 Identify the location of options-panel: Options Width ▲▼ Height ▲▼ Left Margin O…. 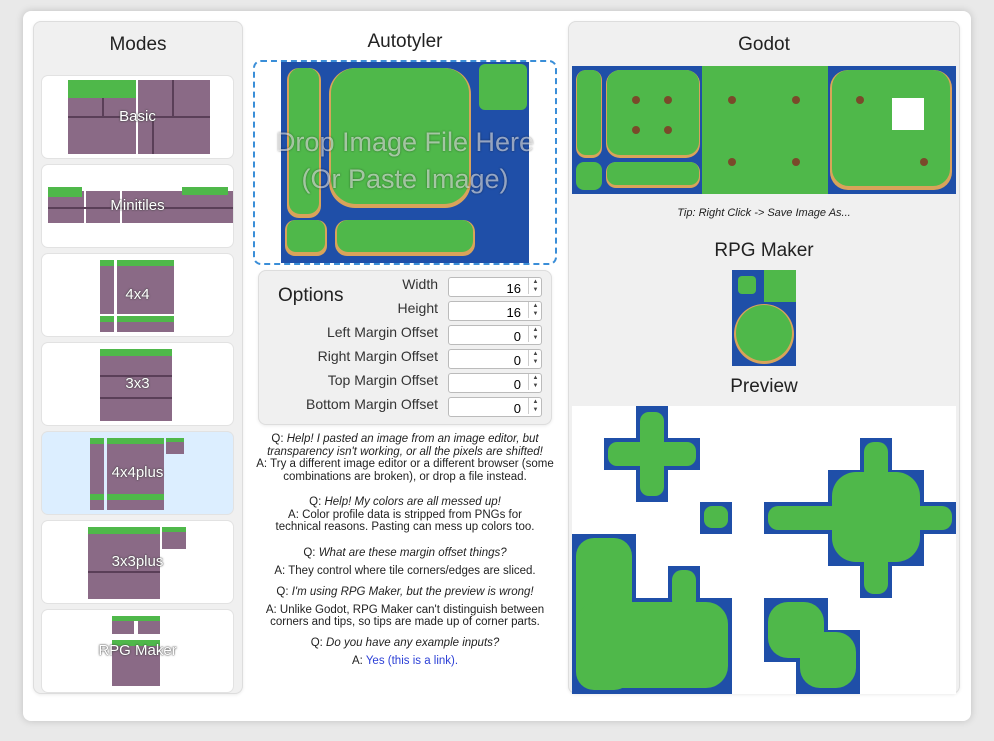
(405, 347).